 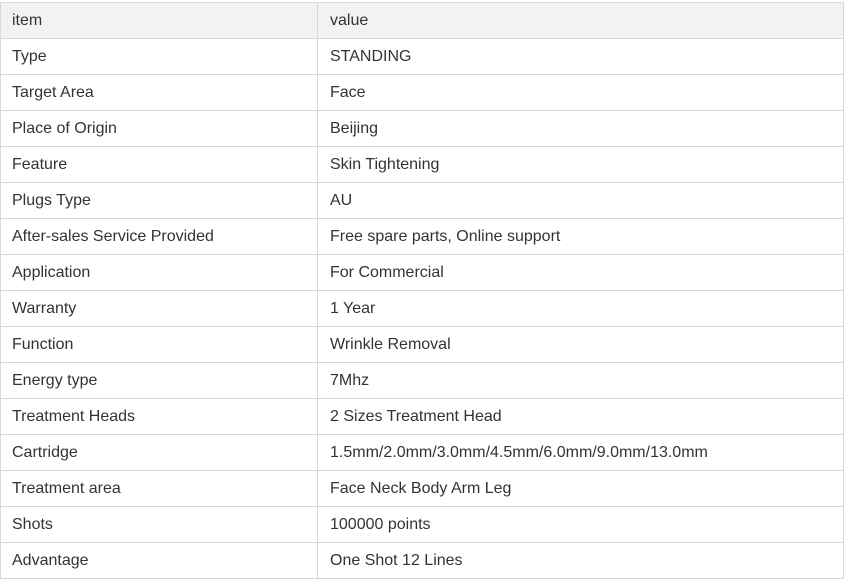 What do you see at coordinates (580, 92) in the screenshot?
I see `value-cell: Face` at bounding box center [580, 92].